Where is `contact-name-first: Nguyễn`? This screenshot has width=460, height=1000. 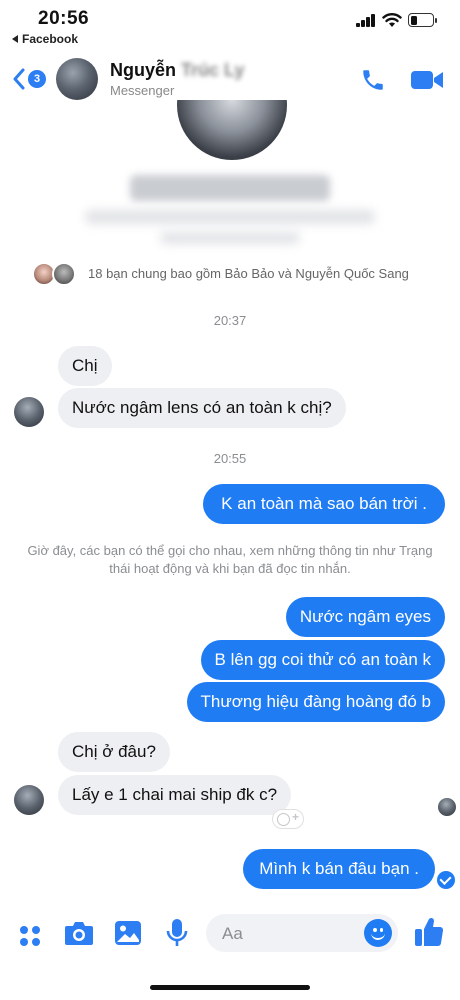
contact-name-first: Nguyễn is located at coordinates (143, 70).